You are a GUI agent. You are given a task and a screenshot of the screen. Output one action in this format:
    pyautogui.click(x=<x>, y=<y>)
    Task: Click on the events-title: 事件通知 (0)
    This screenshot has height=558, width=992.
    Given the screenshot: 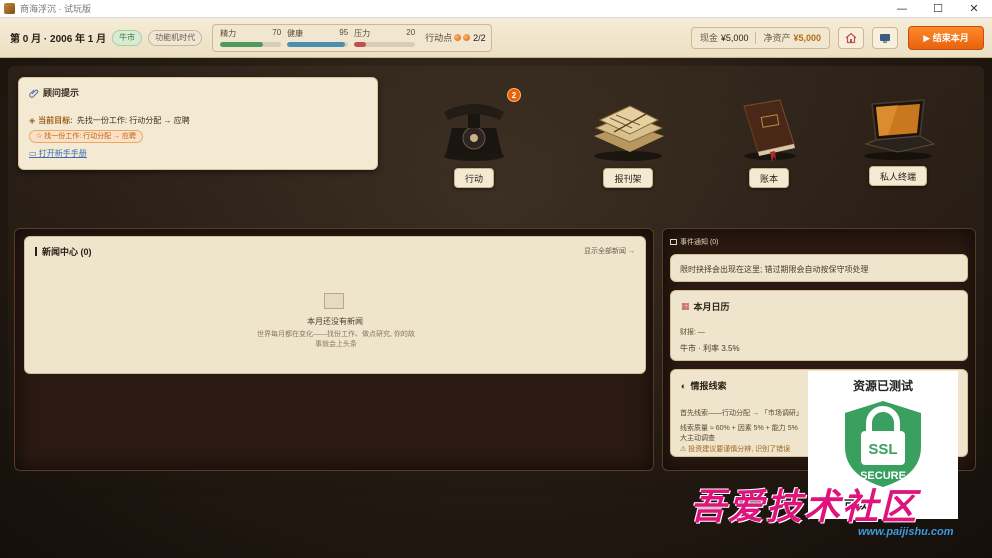 What is the action you would take?
    pyautogui.click(x=699, y=242)
    